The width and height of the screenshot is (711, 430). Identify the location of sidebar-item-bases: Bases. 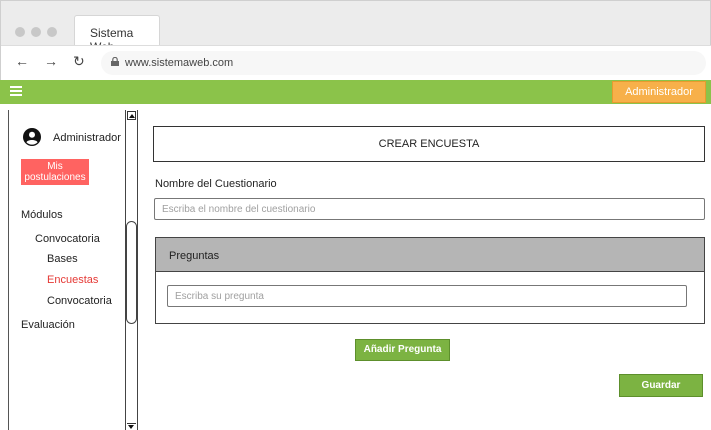
(62, 259).